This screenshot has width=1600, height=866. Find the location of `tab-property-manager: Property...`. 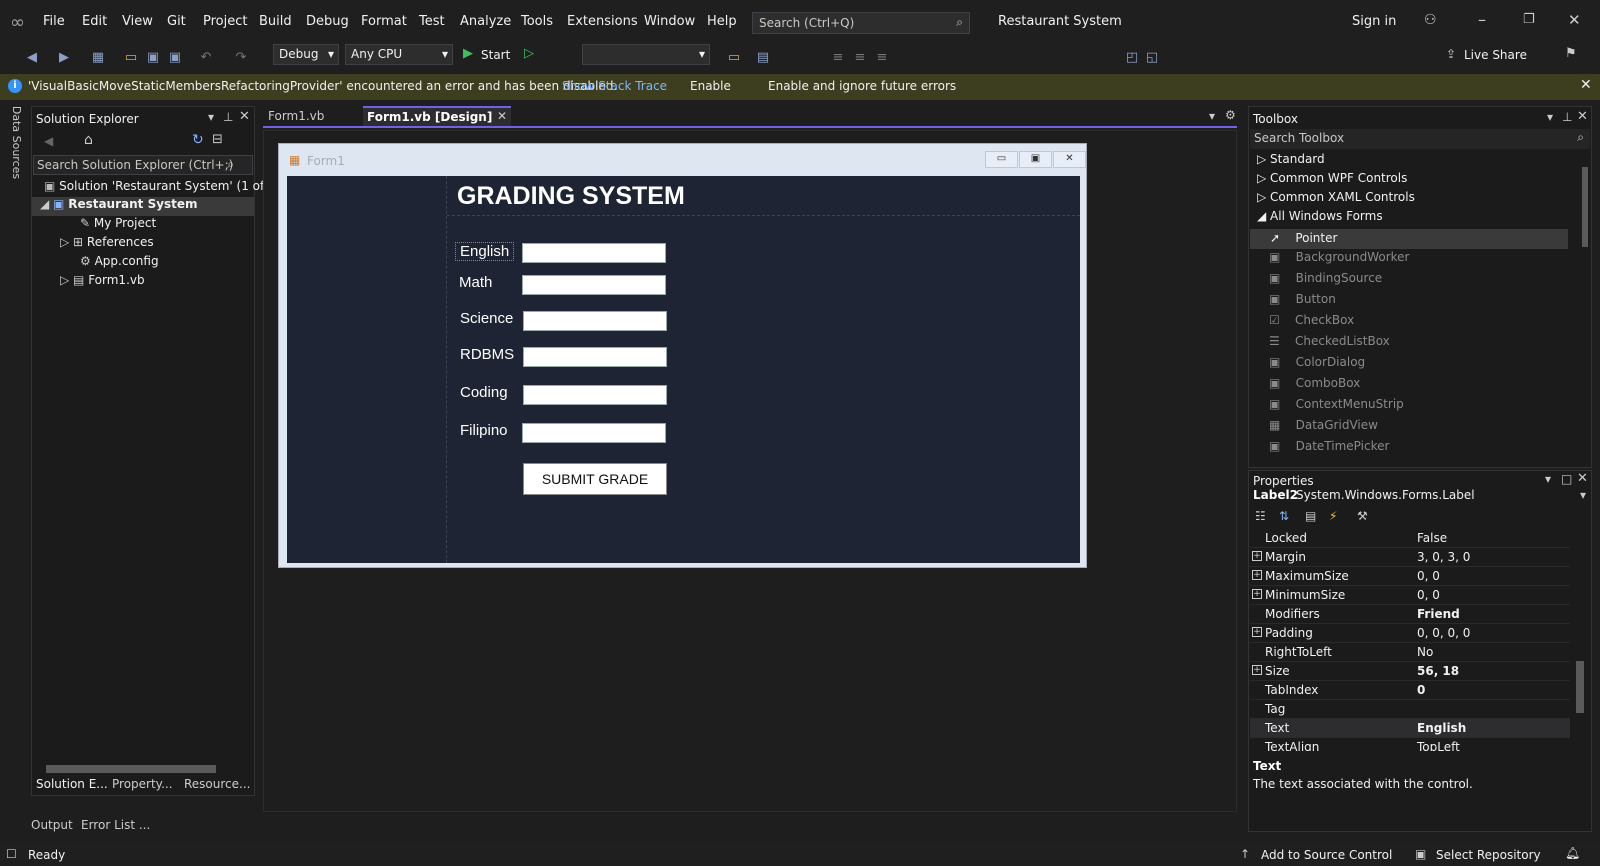

tab-property-manager: Property... is located at coordinates (142, 784).